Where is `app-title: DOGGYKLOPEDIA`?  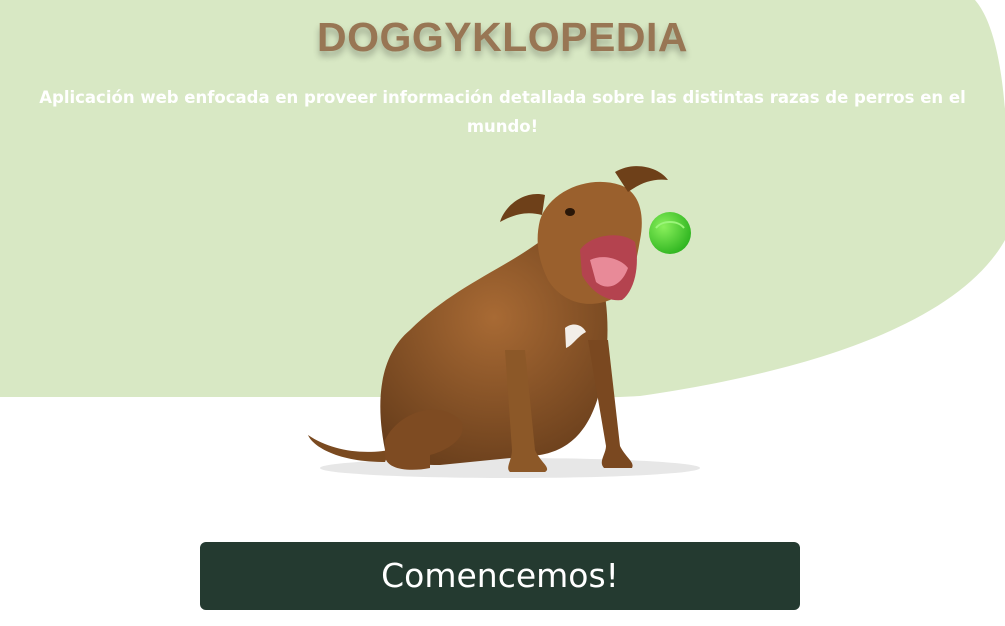
app-title: DOGGYKLOPEDIA is located at coordinates (502, 37).